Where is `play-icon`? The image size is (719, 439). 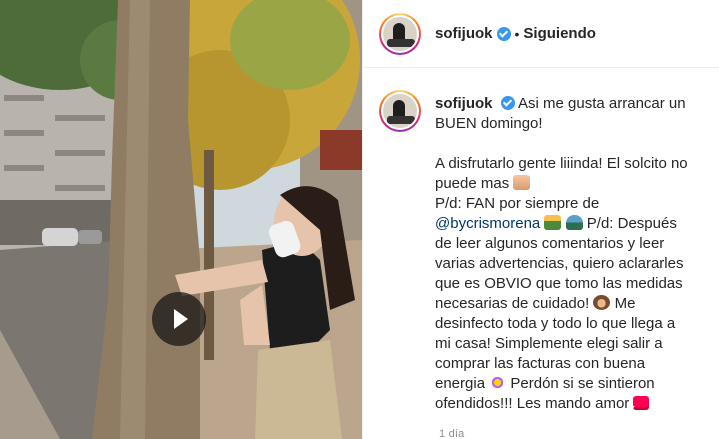 play-icon is located at coordinates (181, 319).